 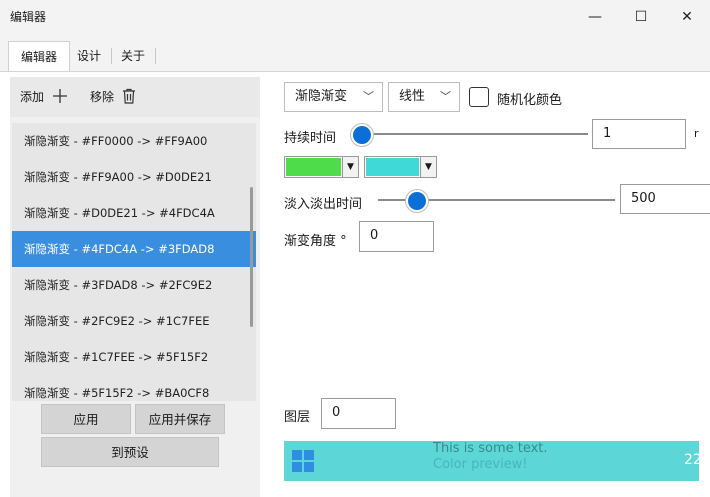 I want to click on mode-combo-value: 线性, so click(x=412, y=96).